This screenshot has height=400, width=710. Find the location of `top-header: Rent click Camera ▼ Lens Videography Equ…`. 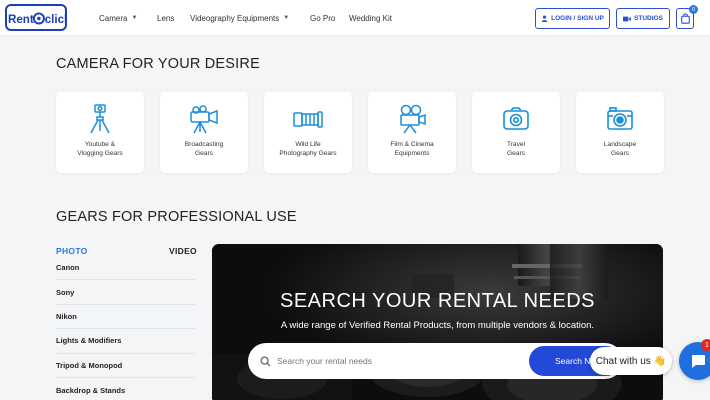

top-header: Rent click Camera ▼ Lens Videography Equ… is located at coordinates (355, 18).